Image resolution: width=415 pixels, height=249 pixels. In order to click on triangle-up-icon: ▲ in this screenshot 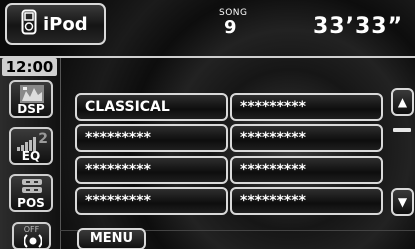, I will do `click(402, 102)`.